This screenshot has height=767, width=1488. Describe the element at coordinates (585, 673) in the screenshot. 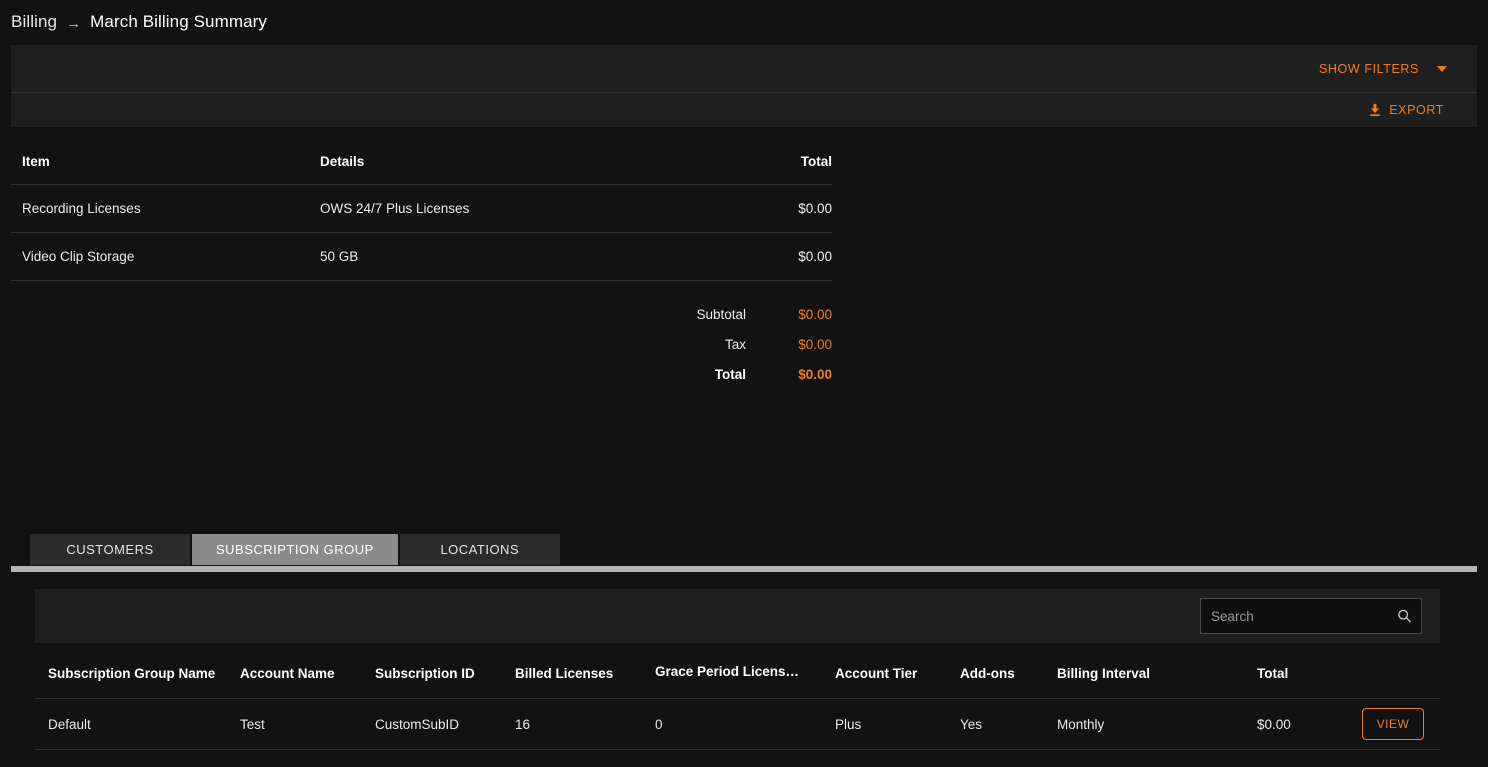

I see `grid-header-billed-licenses: Billed Licenses` at that location.